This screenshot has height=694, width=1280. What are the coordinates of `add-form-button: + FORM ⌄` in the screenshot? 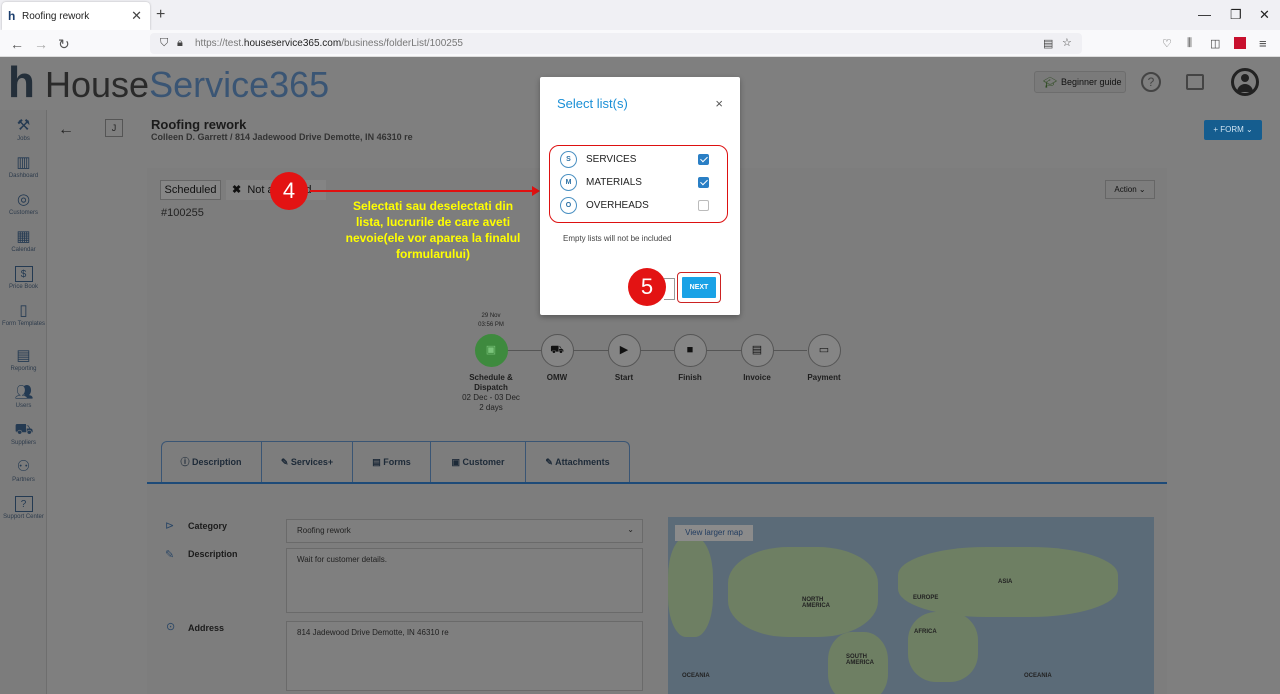 It's located at (1233, 130).